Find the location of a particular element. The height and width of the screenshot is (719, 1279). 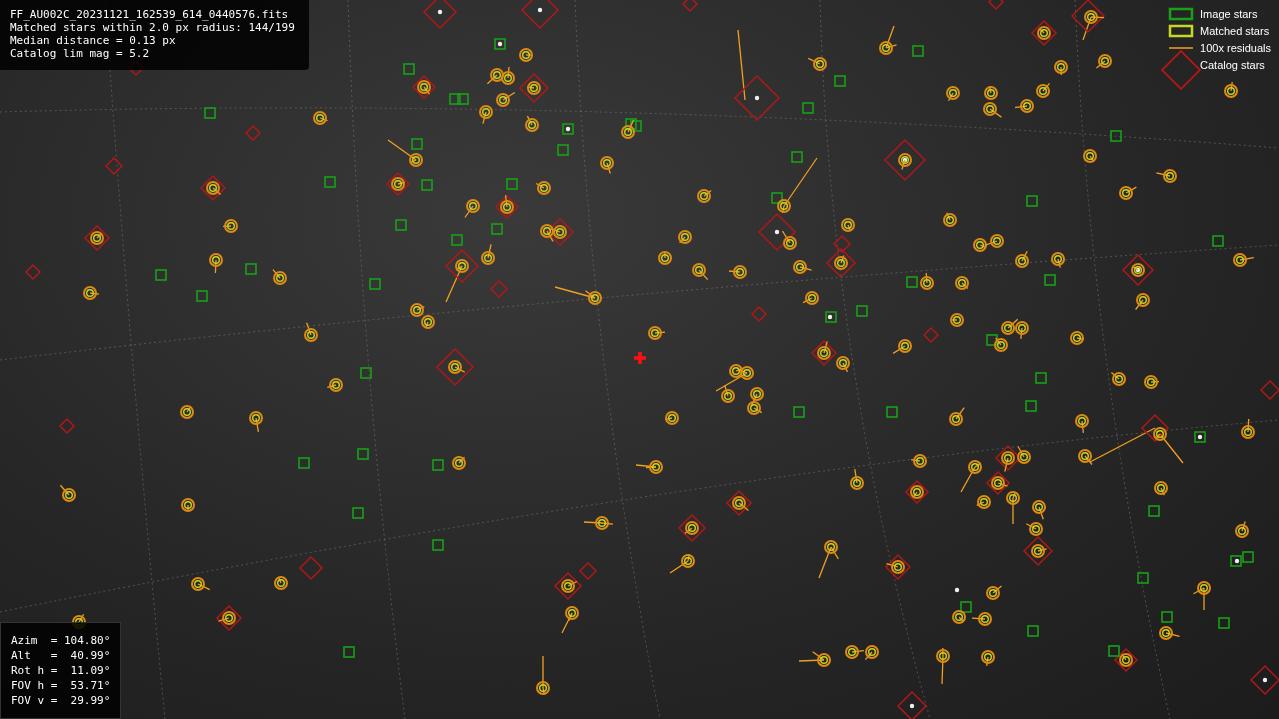

center-cross-icon is located at coordinates (640, 358).